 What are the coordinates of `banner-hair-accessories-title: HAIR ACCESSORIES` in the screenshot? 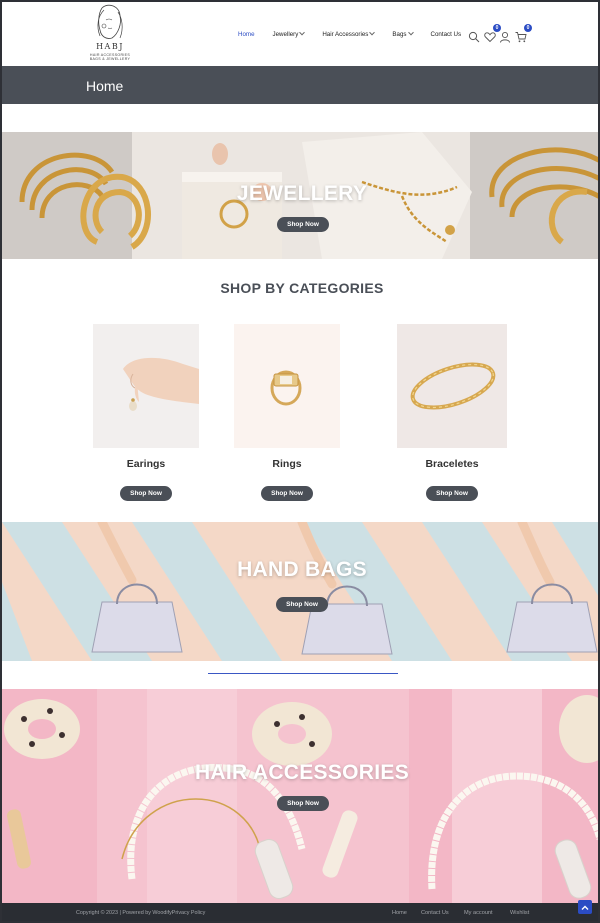 It's located at (302, 772).